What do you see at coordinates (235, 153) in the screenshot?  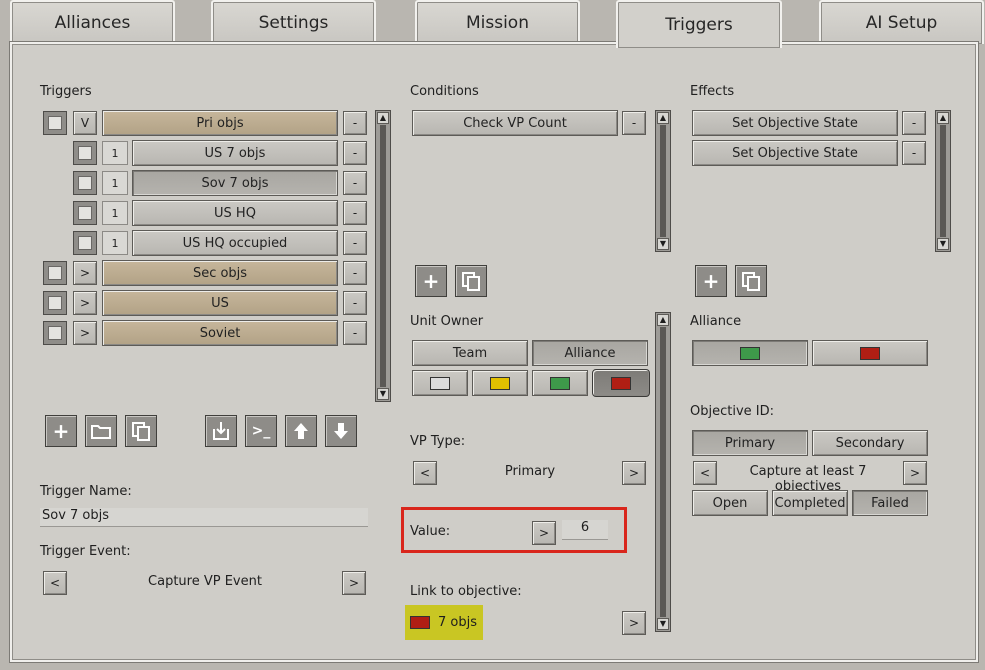 I see `trigger-item: US 7 objs` at bounding box center [235, 153].